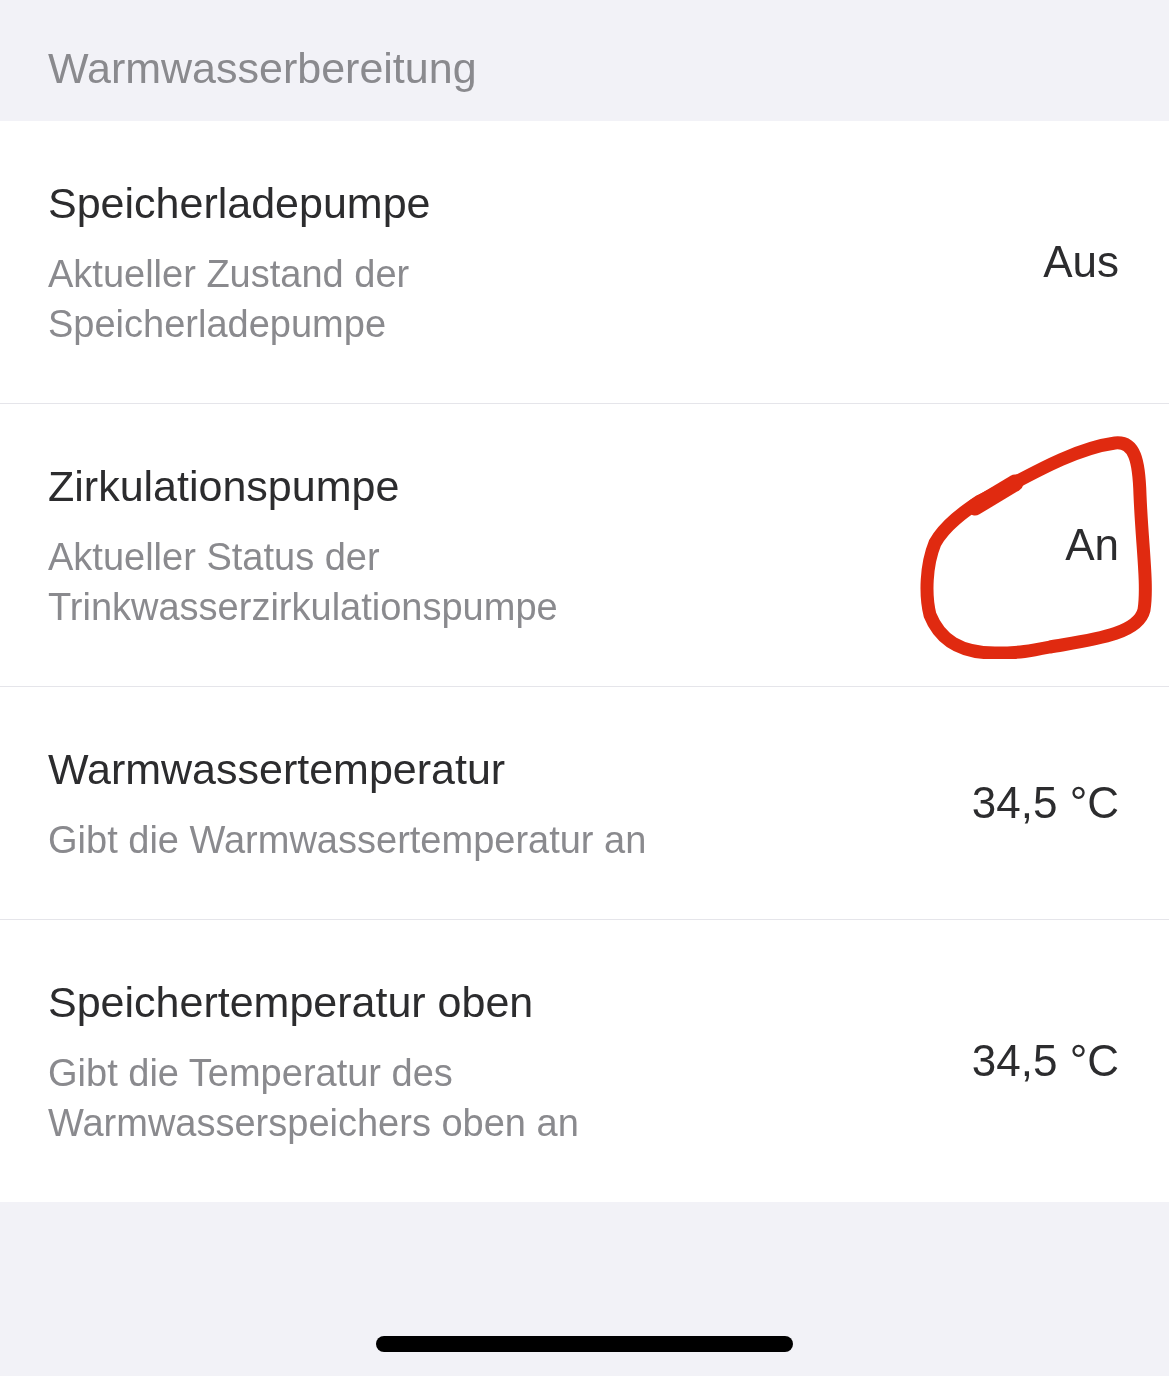 The width and height of the screenshot is (1169, 1376). Describe the element at coordinates (239, 203) in the screenshot. I see `setting-title: Speicherladepumpe` at that location.